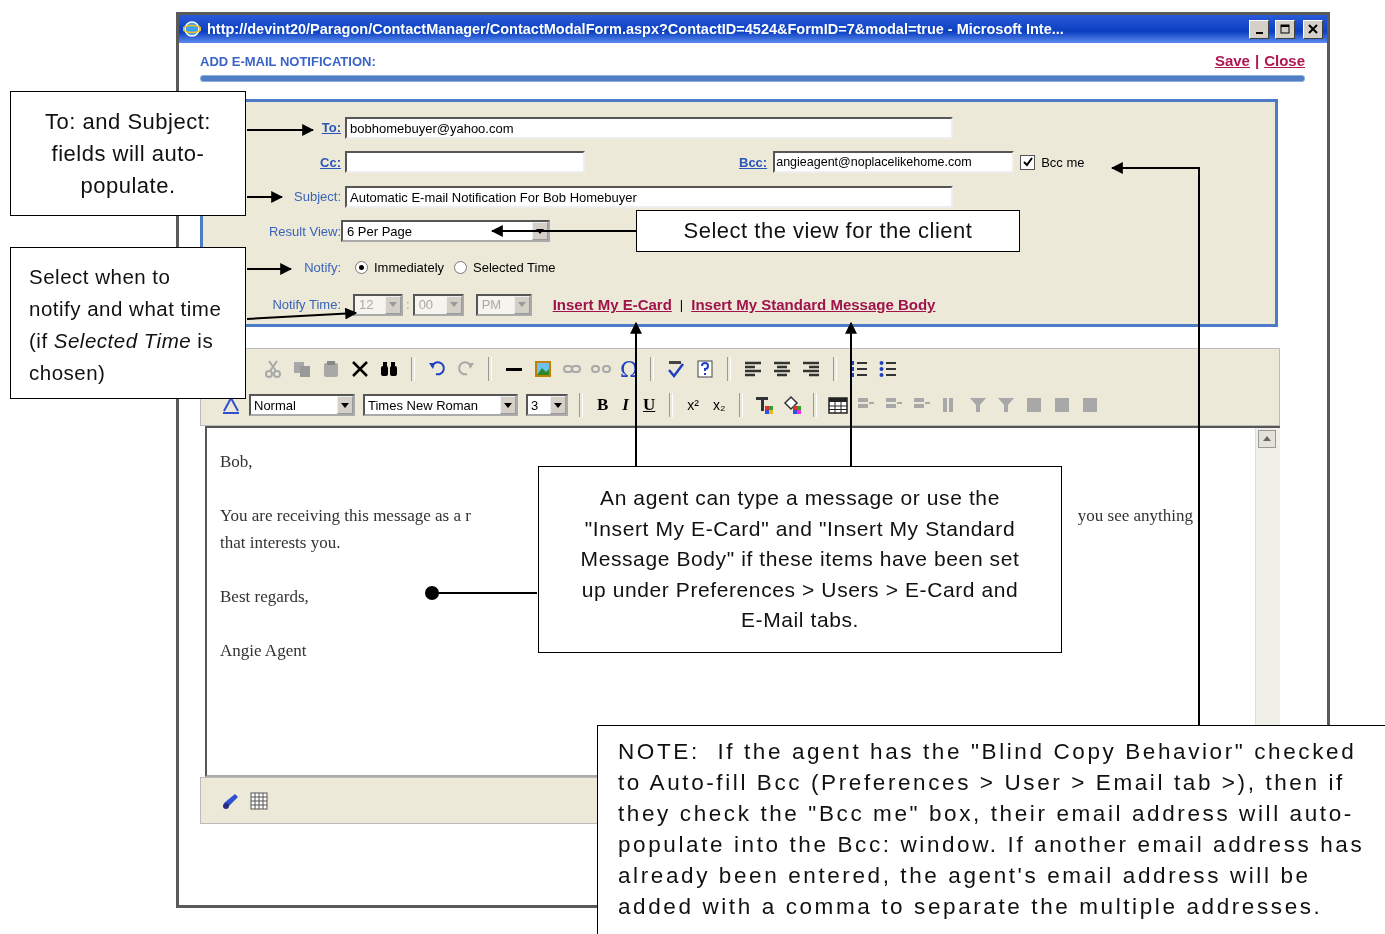  What do you see at coordinates (1259, 32) in the screenshot?
I see `minimize-icon` at bounding box center [1259, 32].